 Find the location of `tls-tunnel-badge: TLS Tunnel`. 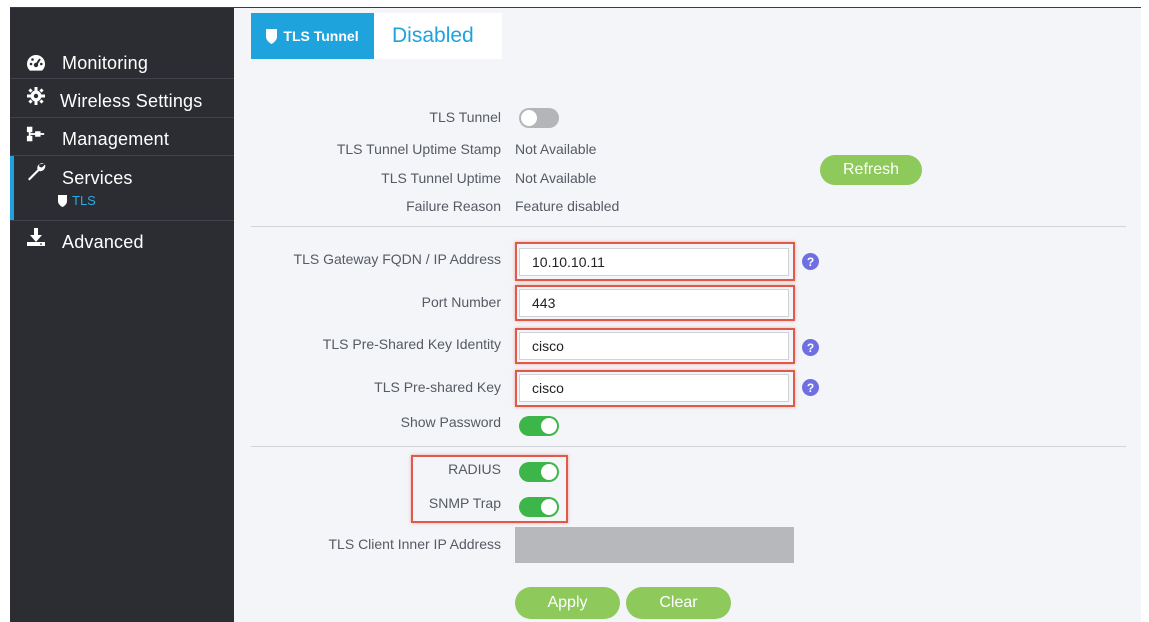

tls-tunnel-badge: TLS Tunnel is located at coordinates (312, 36).